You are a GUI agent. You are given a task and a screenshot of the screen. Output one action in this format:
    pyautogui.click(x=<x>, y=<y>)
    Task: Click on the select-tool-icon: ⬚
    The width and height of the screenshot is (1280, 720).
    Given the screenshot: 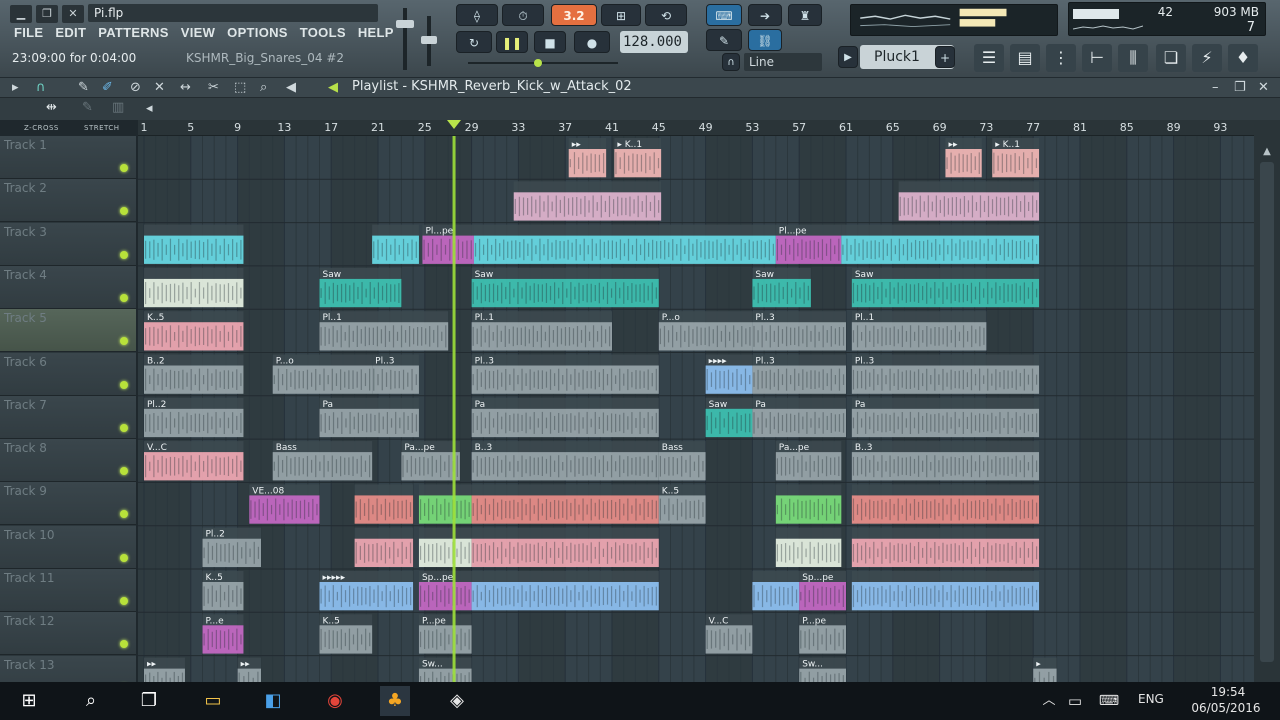 What is the action you would take?
    pyautogui.click(x=240, y=87)
    